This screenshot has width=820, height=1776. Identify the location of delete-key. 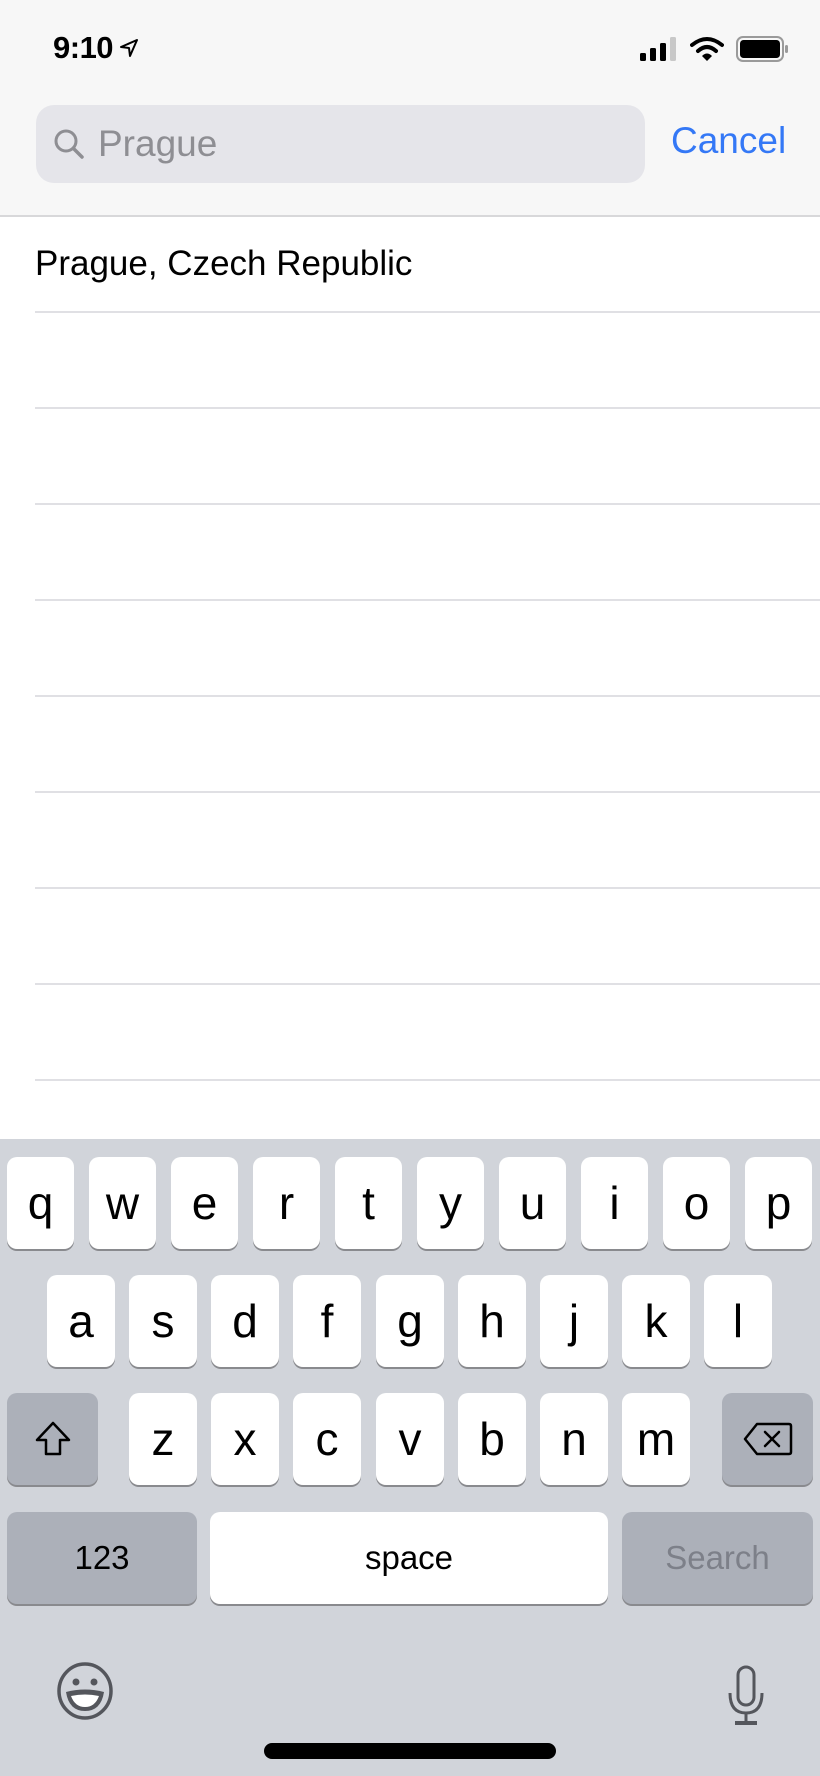
(767, 1439).